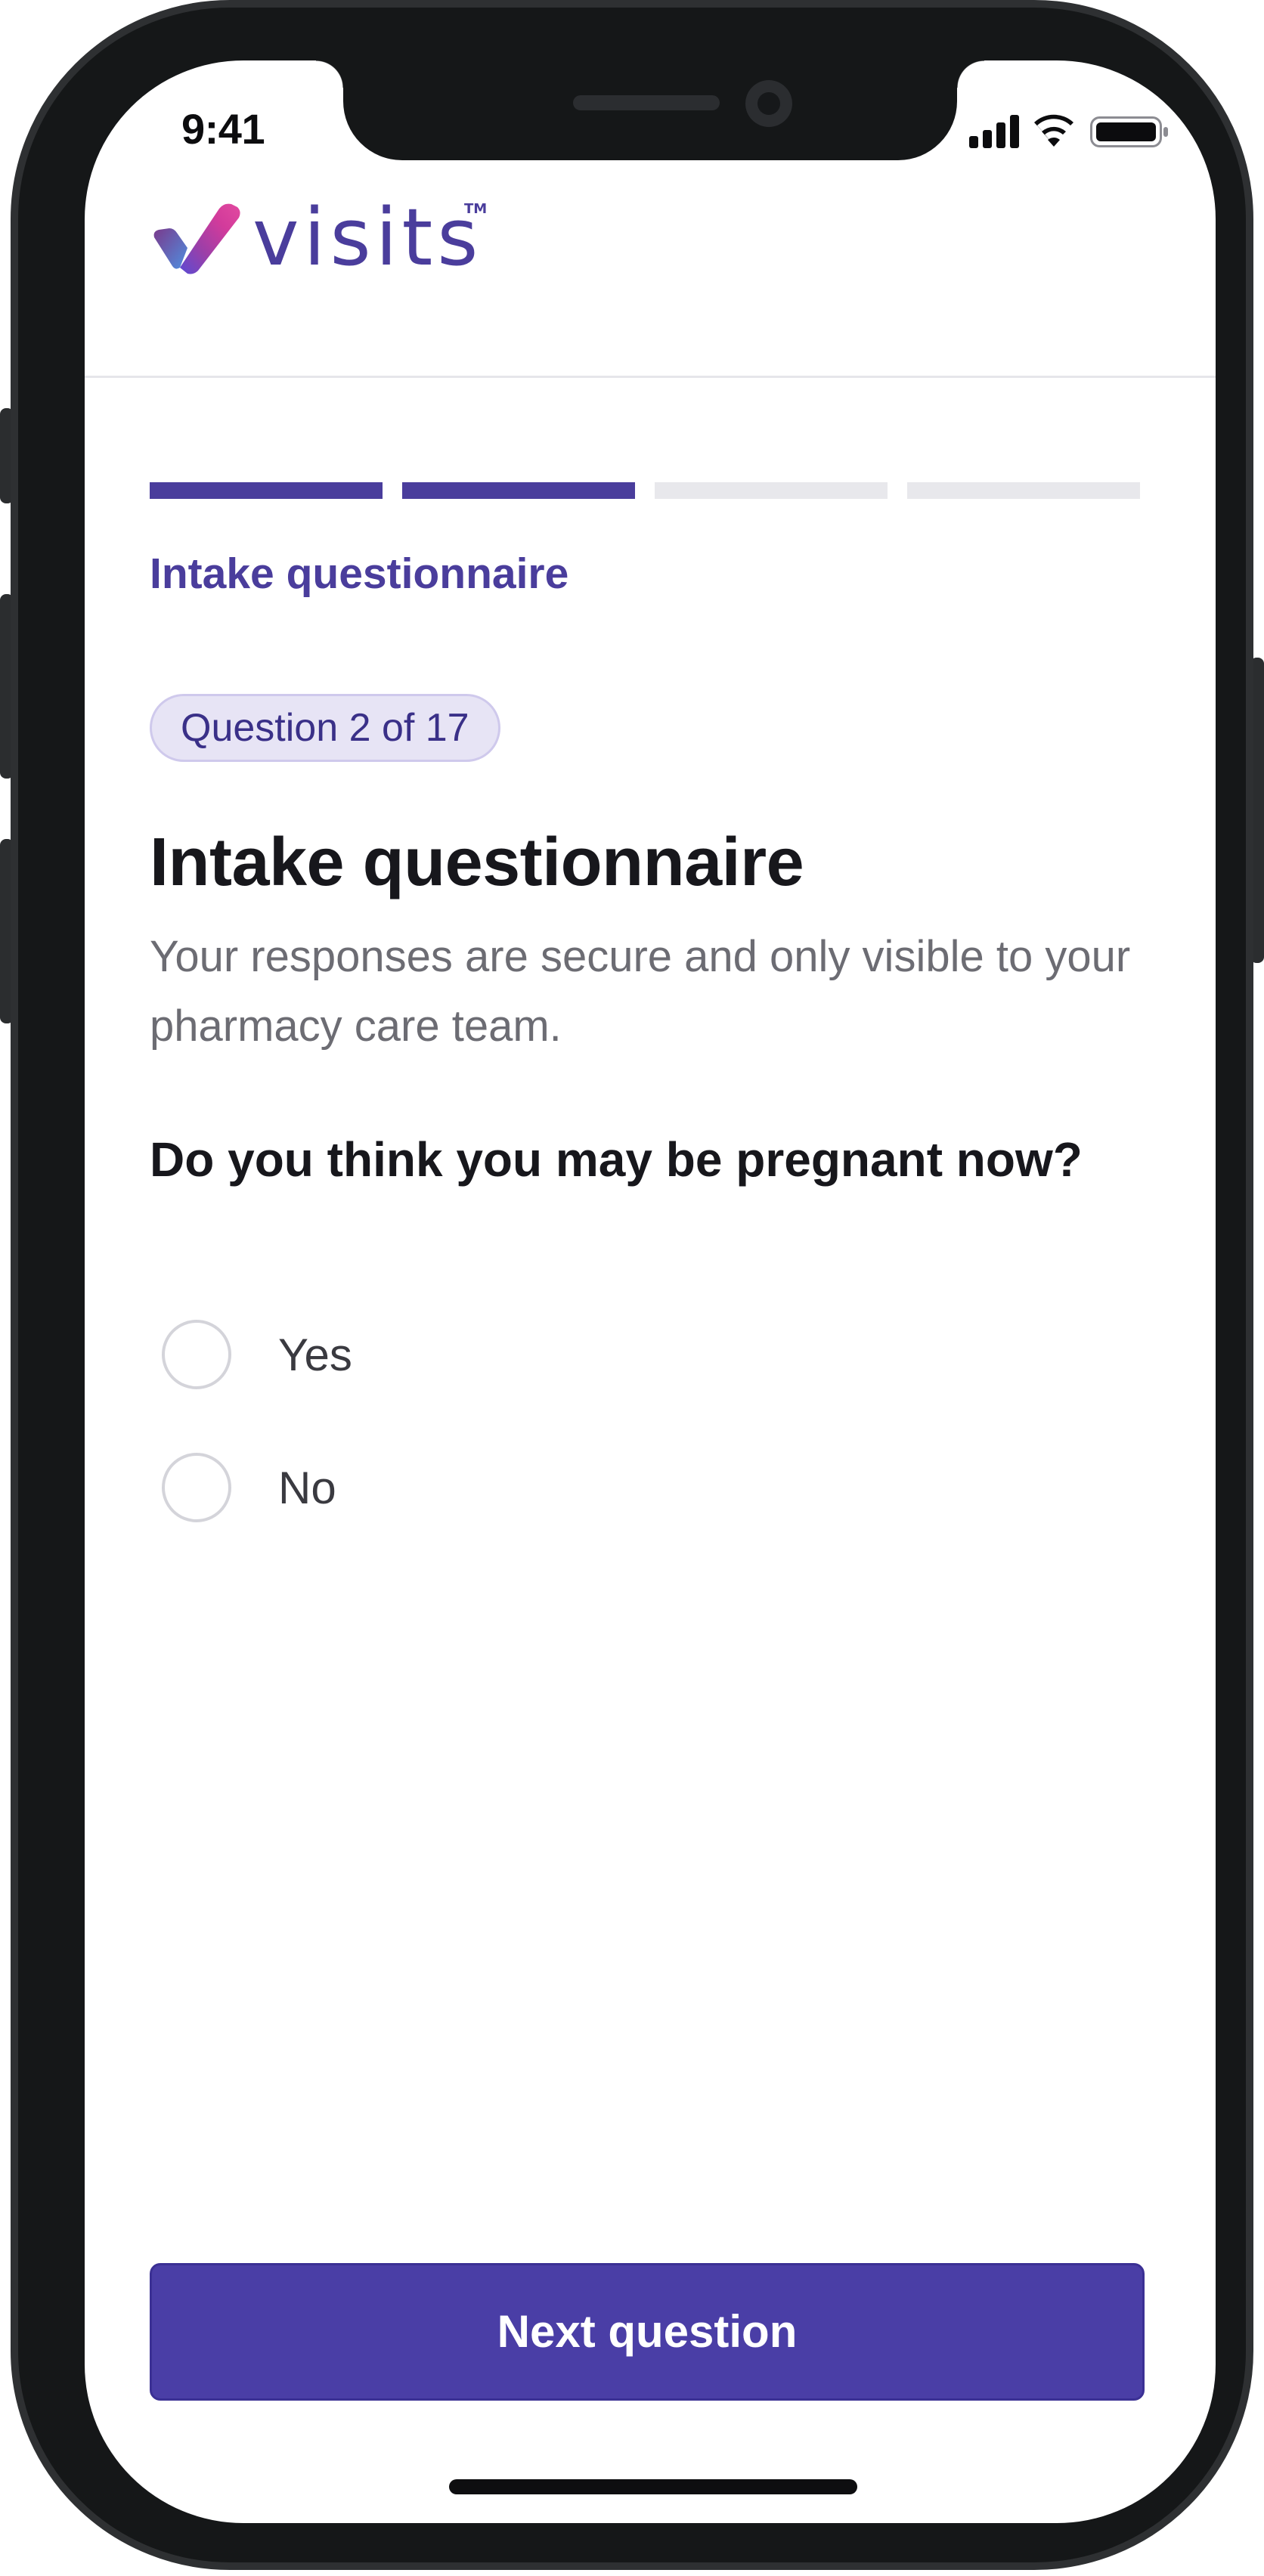 The width and height of the screenshot is (1264, 2576). What do you see at coordinates (647, 2332) in the screenshot?
I see `next-question-button: Next question` at bounding box center [647, 2332].